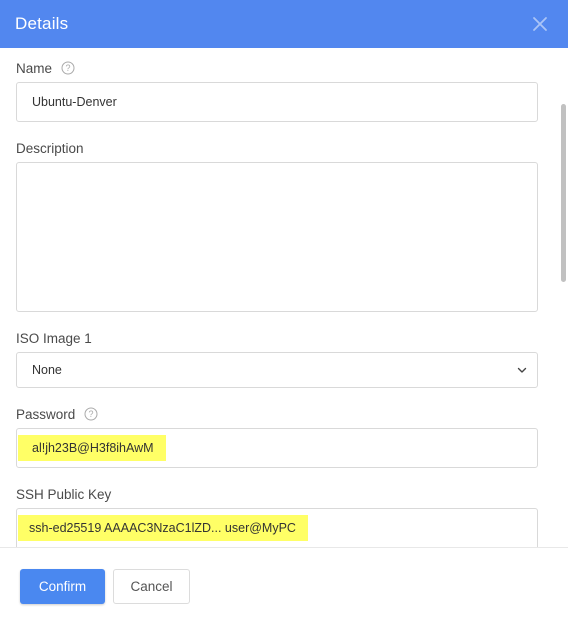 The height and width of the screenshot is (624, 568). I want to click on ssh-key-label: SSH Public Key, so click(64, 494).